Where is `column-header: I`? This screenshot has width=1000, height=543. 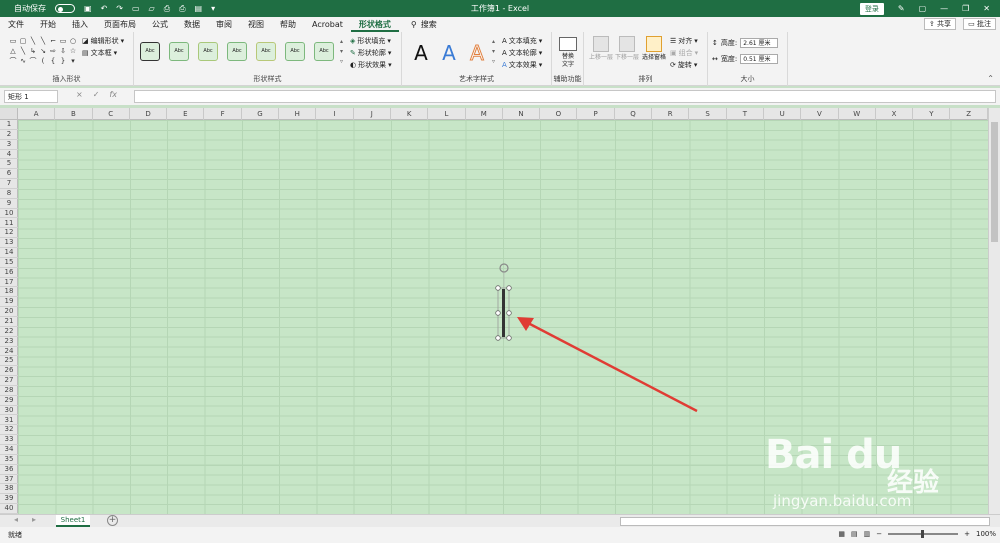 column-header: I is located at coordinates (335, 114).